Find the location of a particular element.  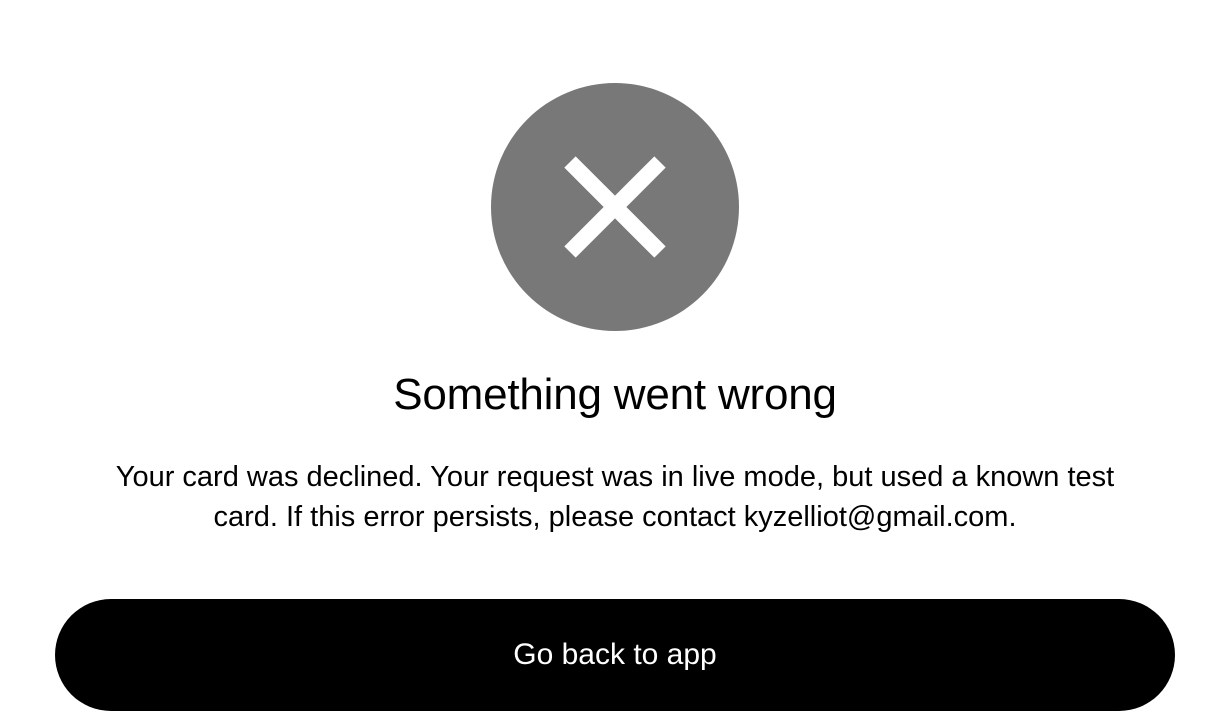

go-back-to-app-button: Go back to app is located at coordinates (615, 655).